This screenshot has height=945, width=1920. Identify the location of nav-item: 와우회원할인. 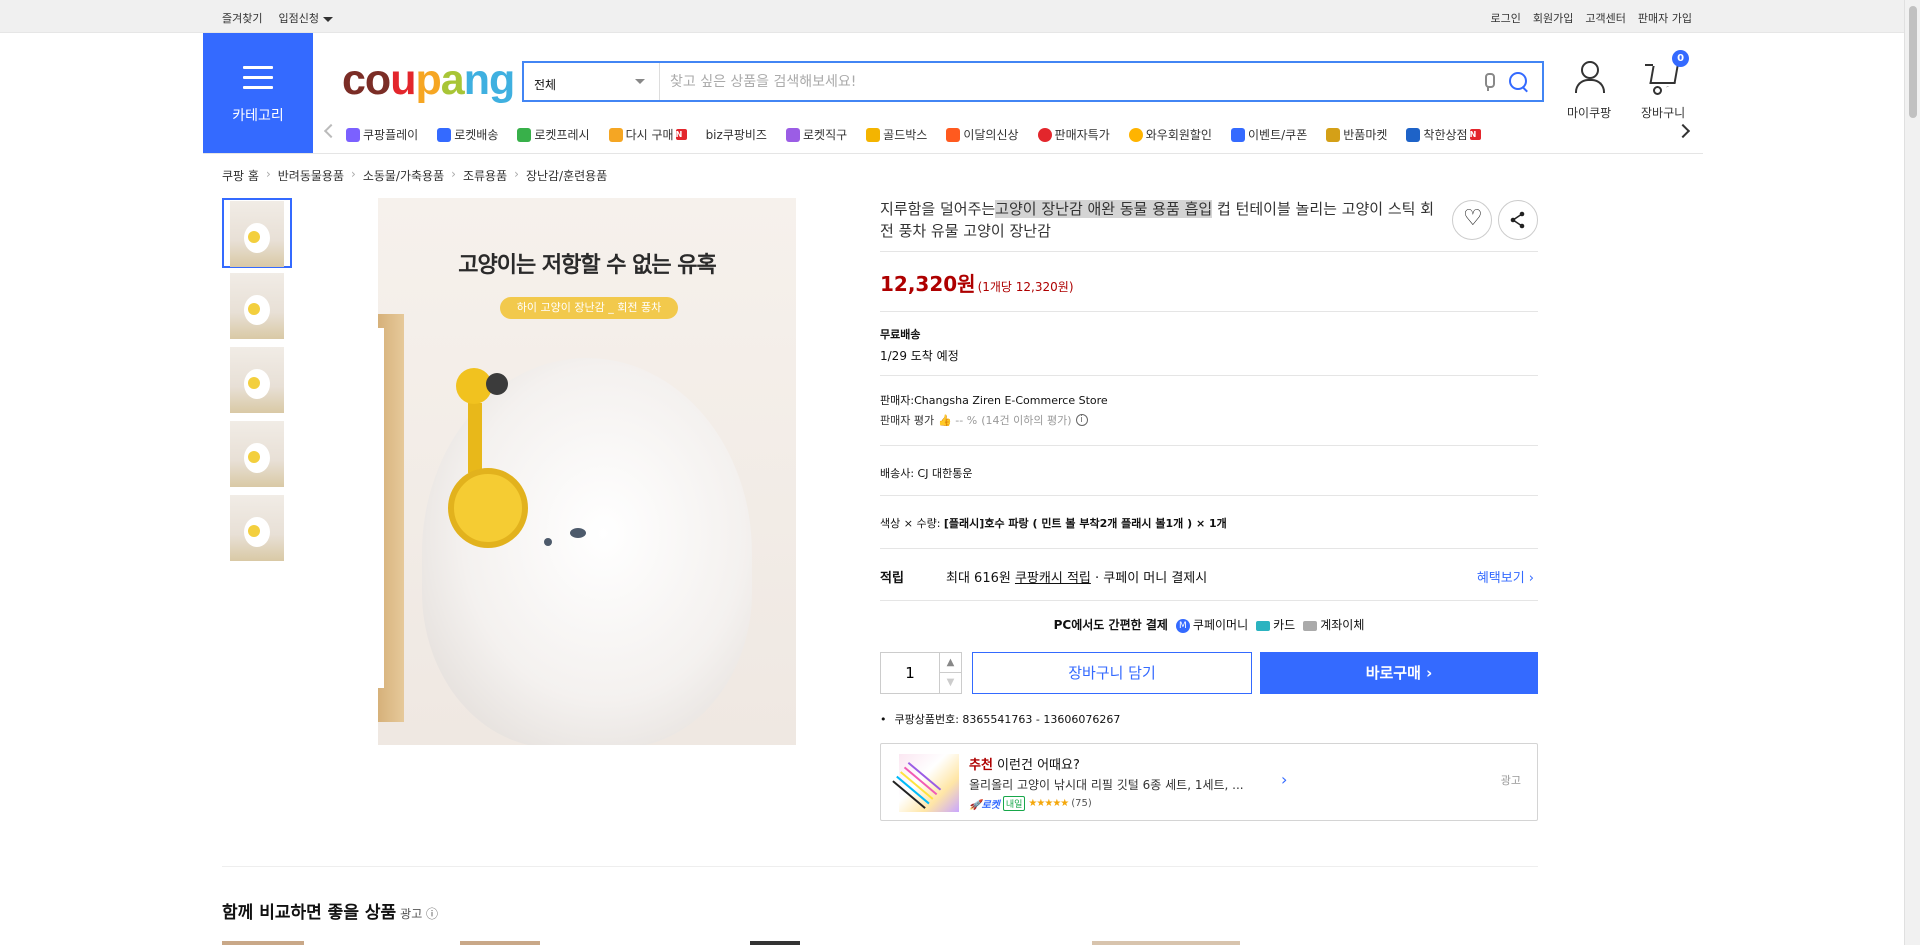
(1170, 134).